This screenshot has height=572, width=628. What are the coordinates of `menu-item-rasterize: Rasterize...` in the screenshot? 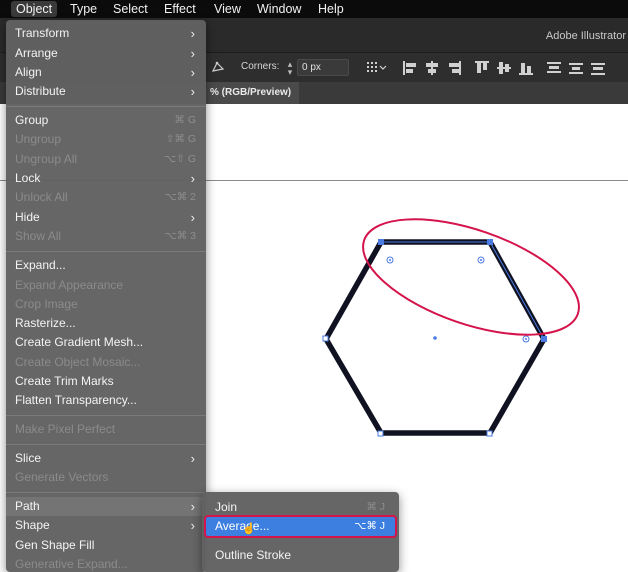 It's located at (106, 323).